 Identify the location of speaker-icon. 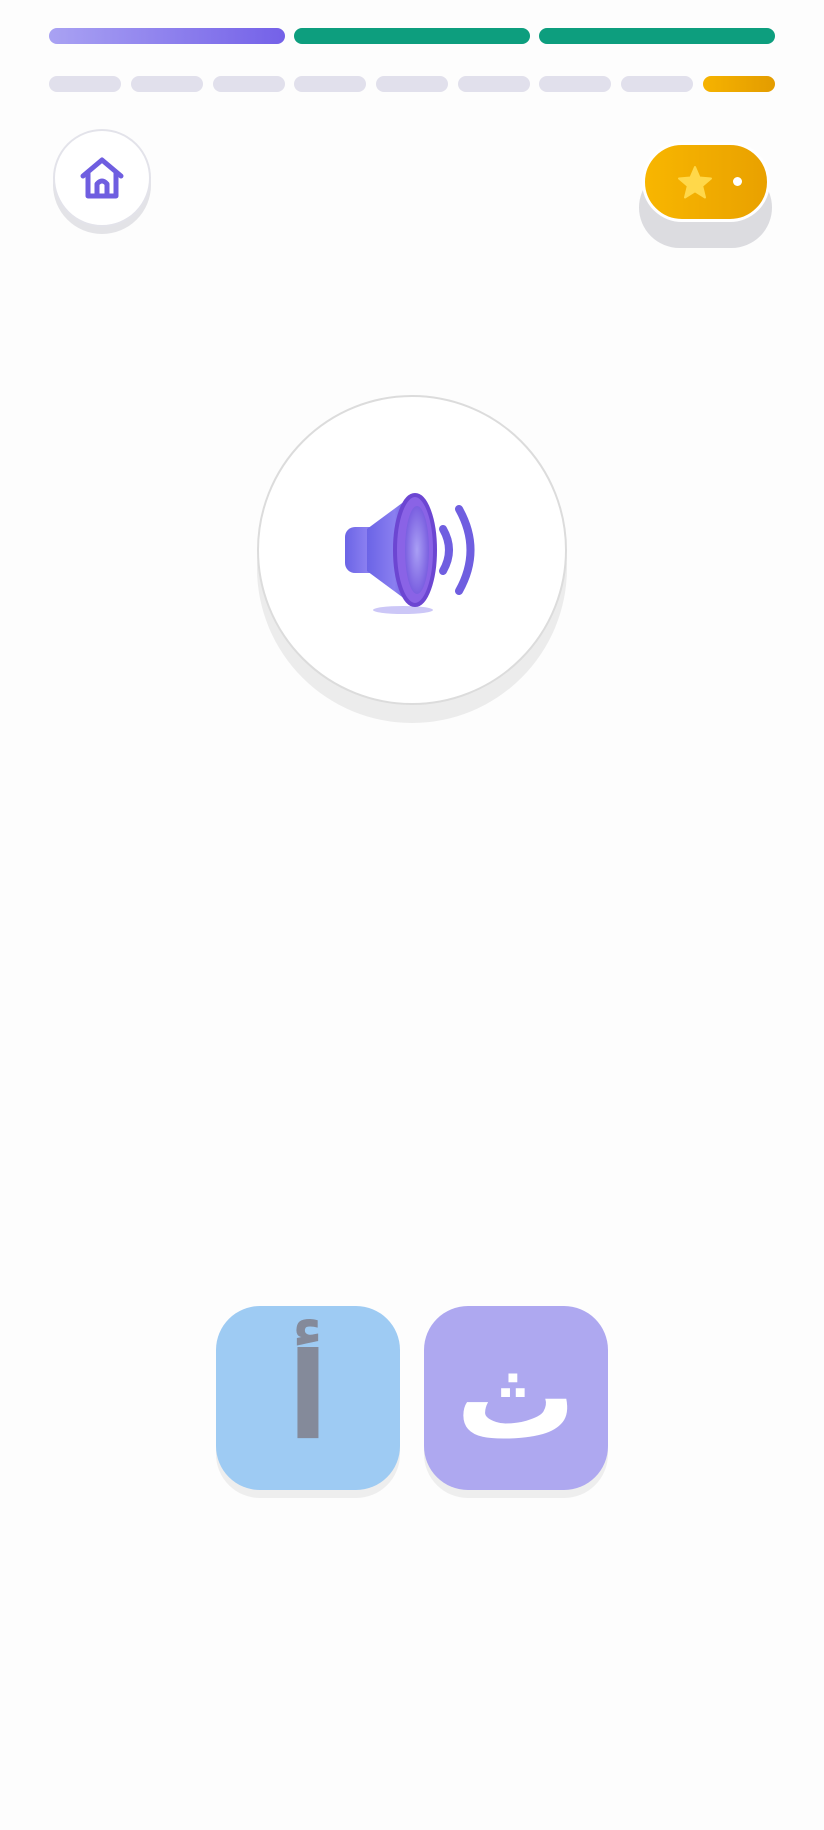
(410, 553).